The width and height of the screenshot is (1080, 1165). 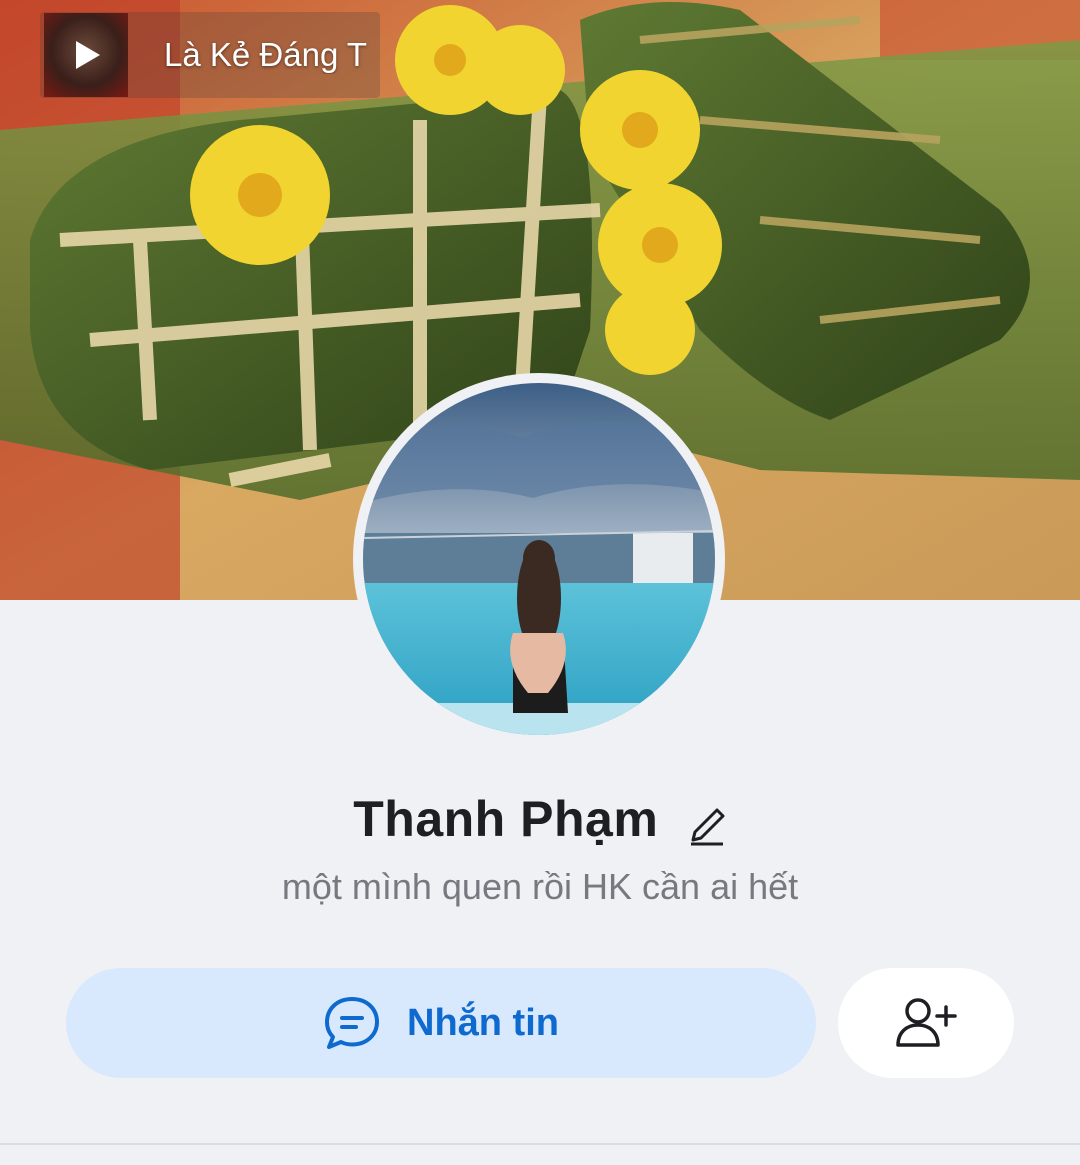 I want to click on edit-pencil-icon, so click(x=707, y=826).